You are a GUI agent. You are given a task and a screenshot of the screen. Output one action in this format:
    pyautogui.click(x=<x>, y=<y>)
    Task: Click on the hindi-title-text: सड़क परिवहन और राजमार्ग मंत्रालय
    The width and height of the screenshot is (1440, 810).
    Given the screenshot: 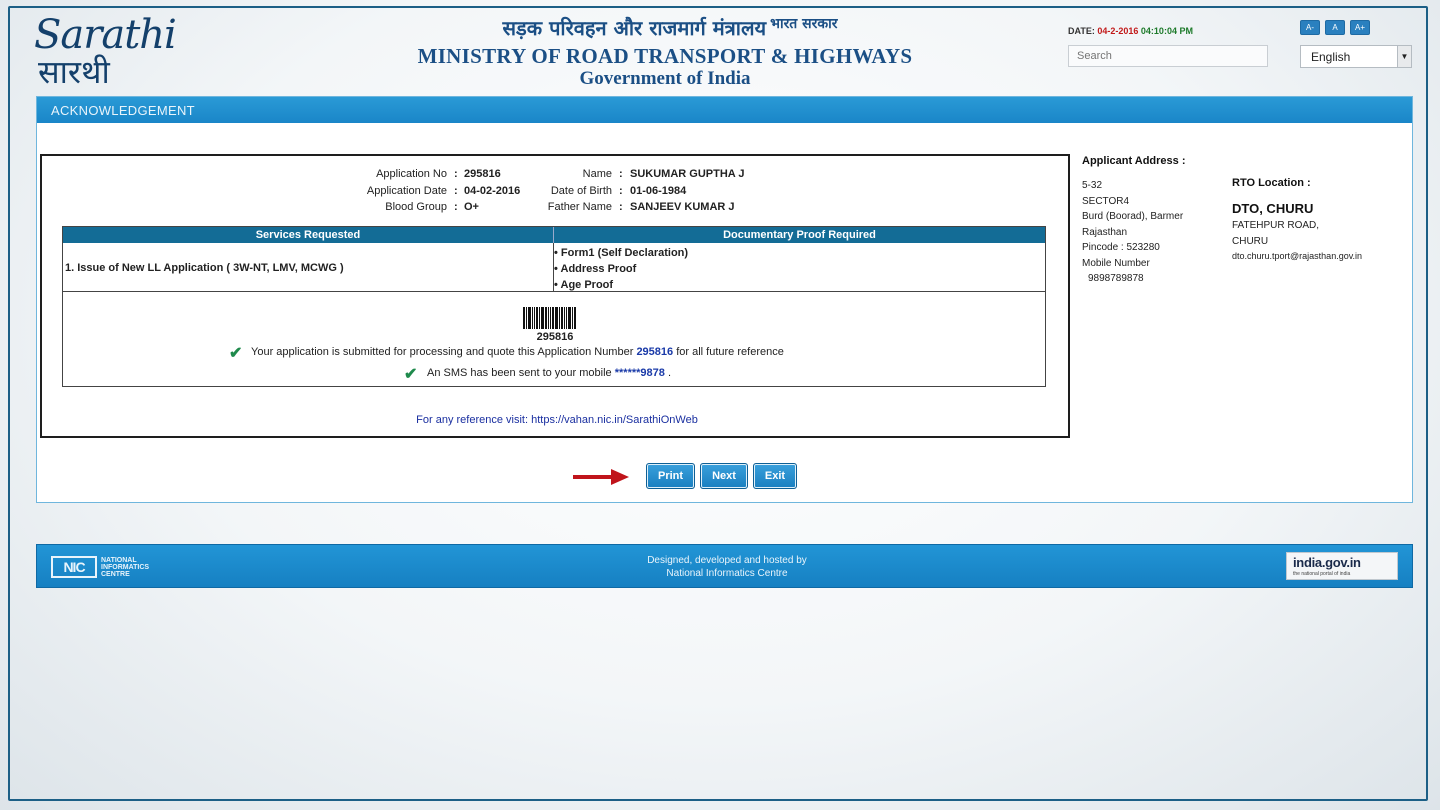 What is the action you would take?
    pyautogui.click(x=634, y=28)
    